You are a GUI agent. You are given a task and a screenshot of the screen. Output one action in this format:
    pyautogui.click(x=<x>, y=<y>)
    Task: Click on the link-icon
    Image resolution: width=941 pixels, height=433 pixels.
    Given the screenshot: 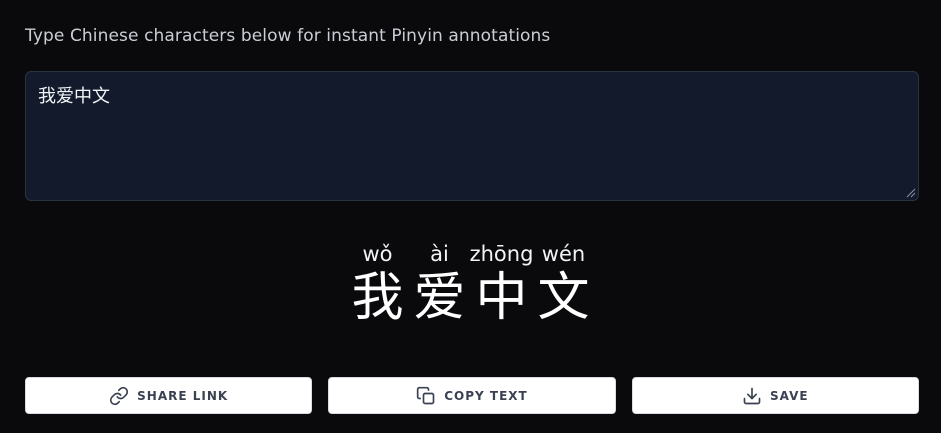 What is the action you would take?
    pyautogui.click(x=119, y=395)
    